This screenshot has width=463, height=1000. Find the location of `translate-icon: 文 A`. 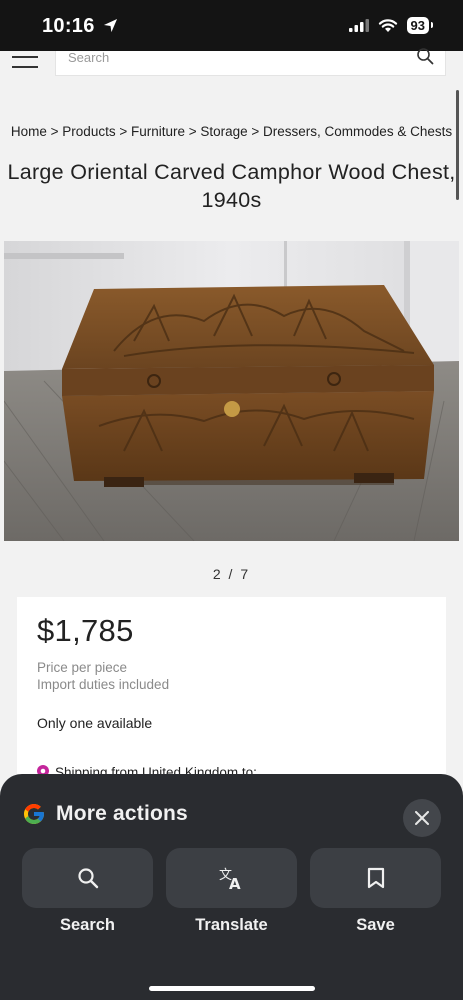

translate-icon: 文 A is located at coordinates (230, 879).